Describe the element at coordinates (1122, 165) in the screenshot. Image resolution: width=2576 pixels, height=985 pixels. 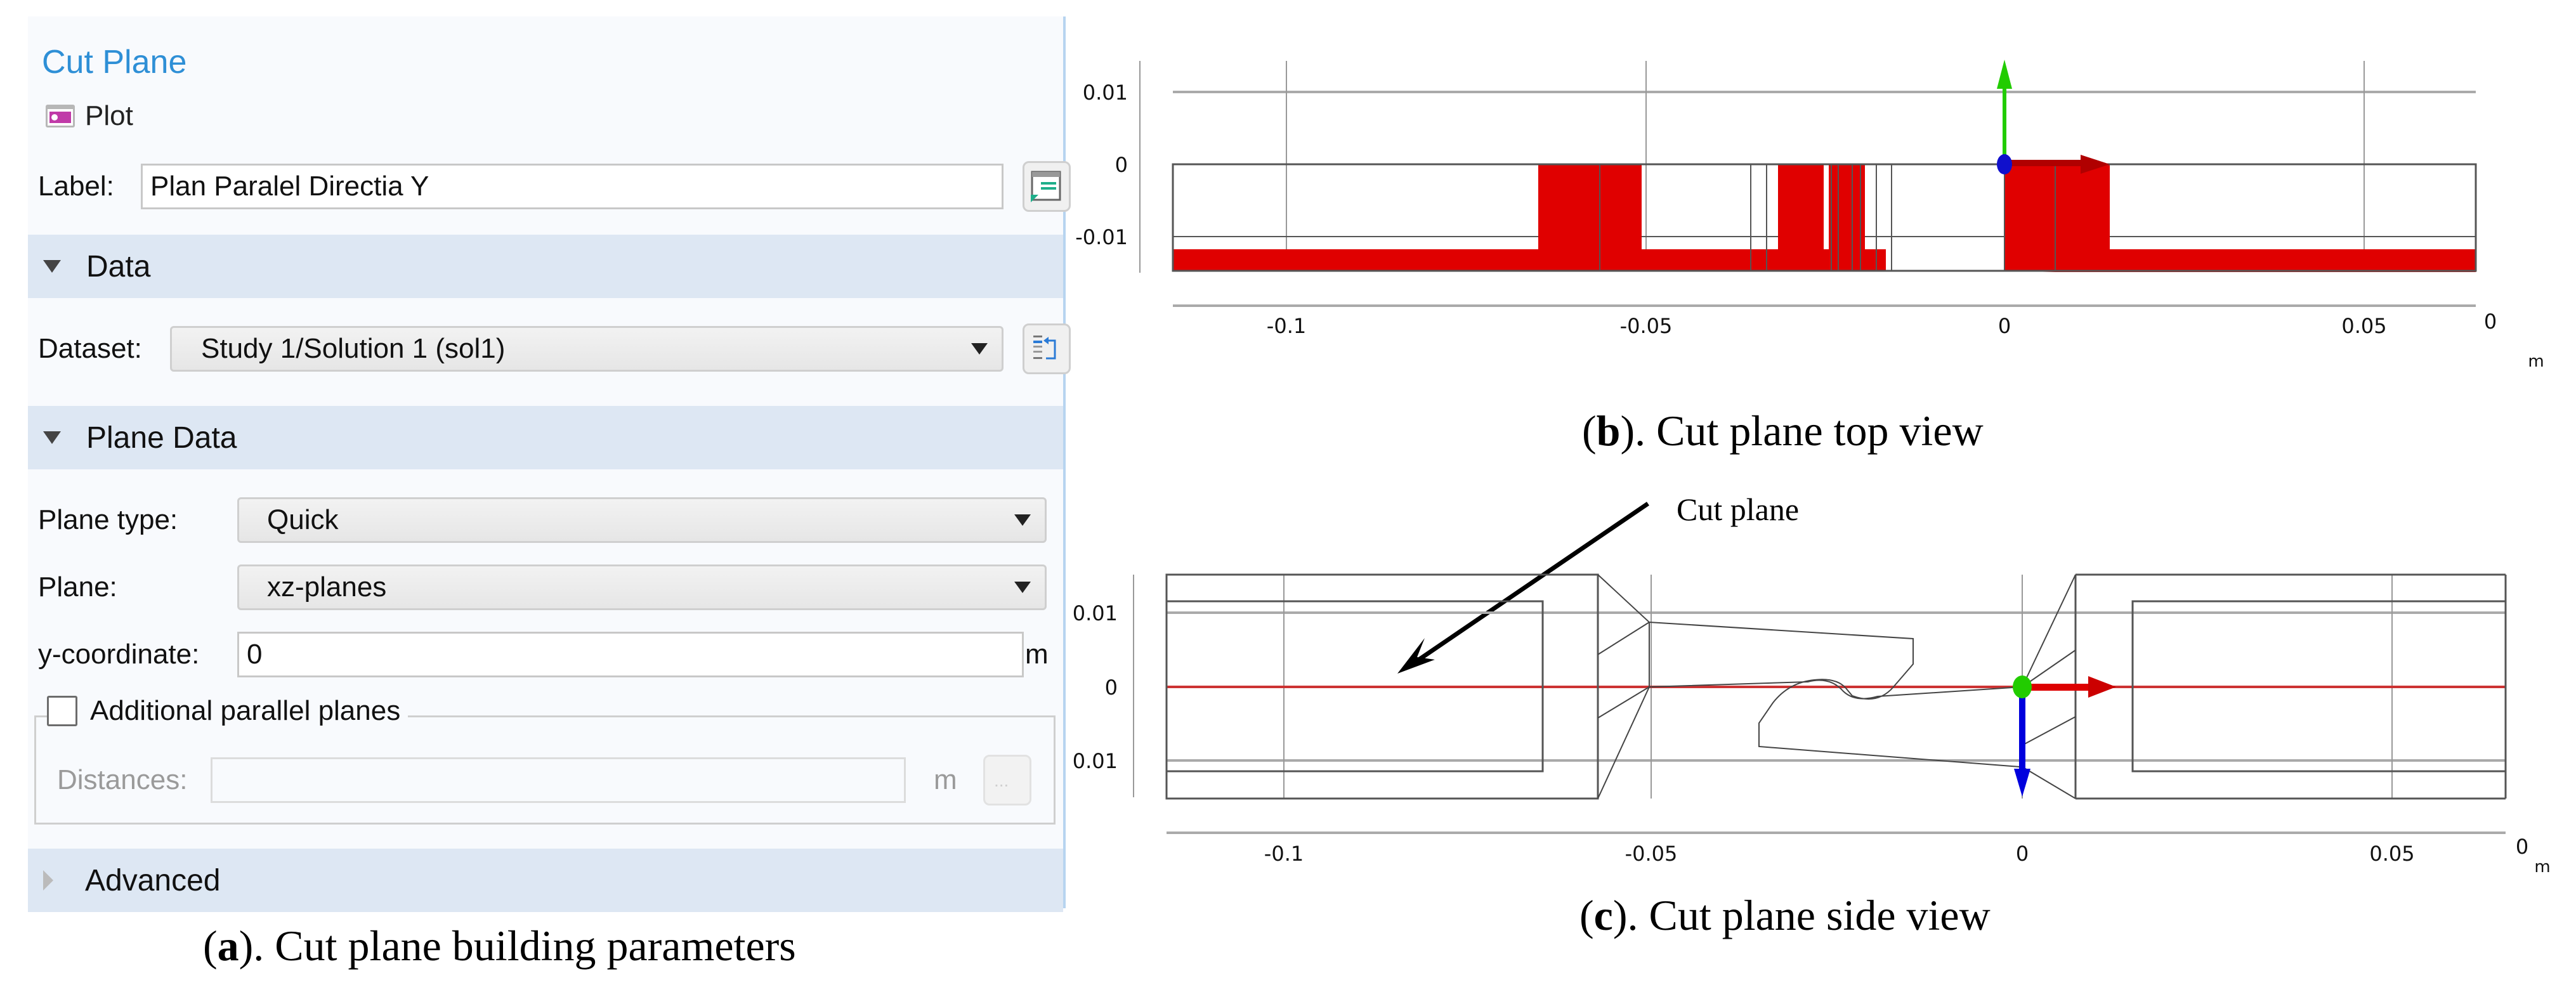
I see `top-y-tick: 0` at that location.